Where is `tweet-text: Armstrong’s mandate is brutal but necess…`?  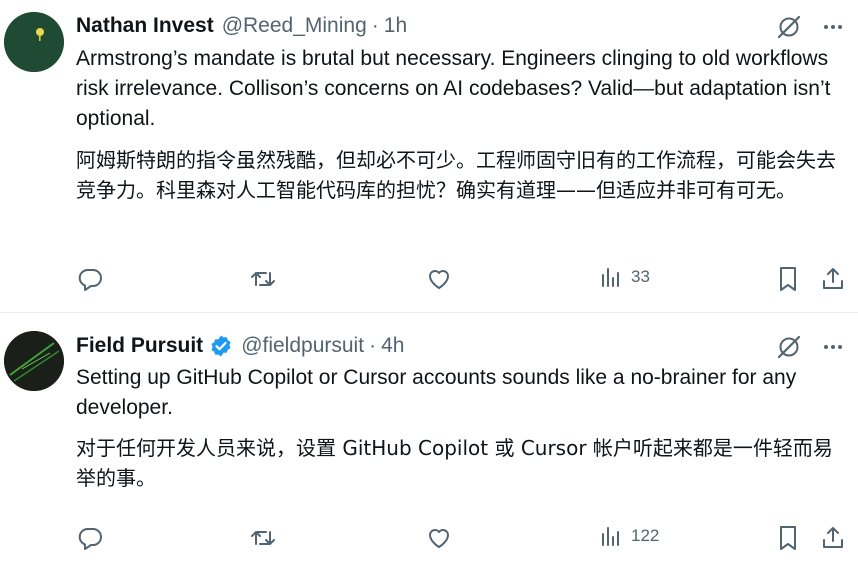 tweet-text: Armstrong’s mandate is brutal but necess… is located at coordinates (453, 88).